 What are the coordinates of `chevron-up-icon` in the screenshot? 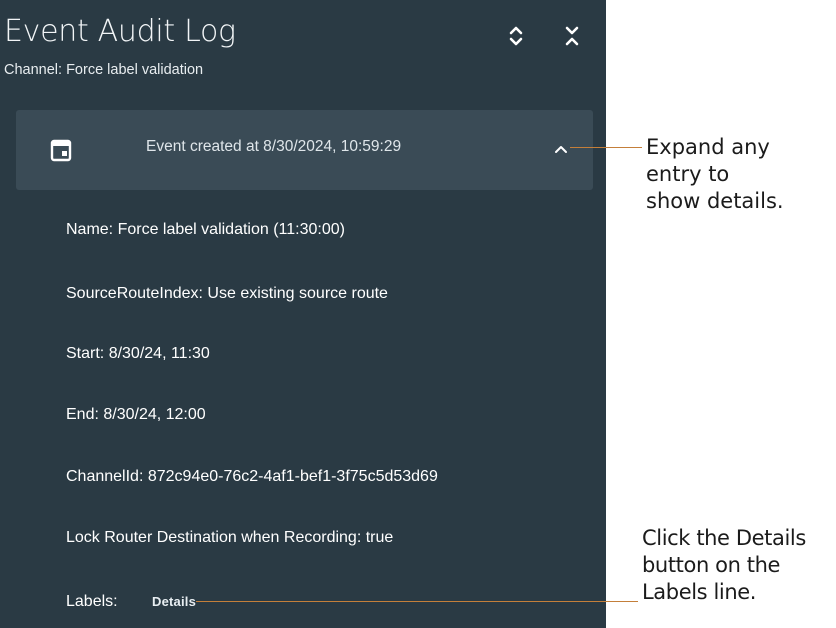 It's located at (561, 149).